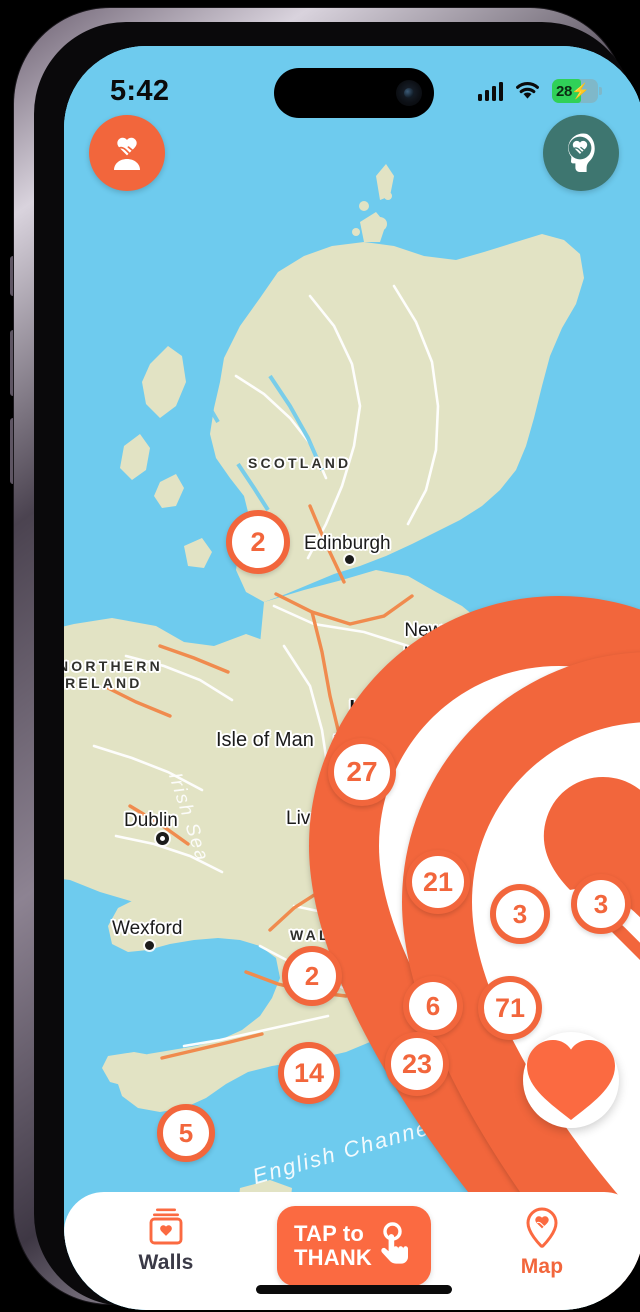 This screenshot has height=1312, width=640. What do you see at coordinates (433, 1006) in the screenshot?
I see `map-cluster-marker: 6` at bounding box center [433, 1006].